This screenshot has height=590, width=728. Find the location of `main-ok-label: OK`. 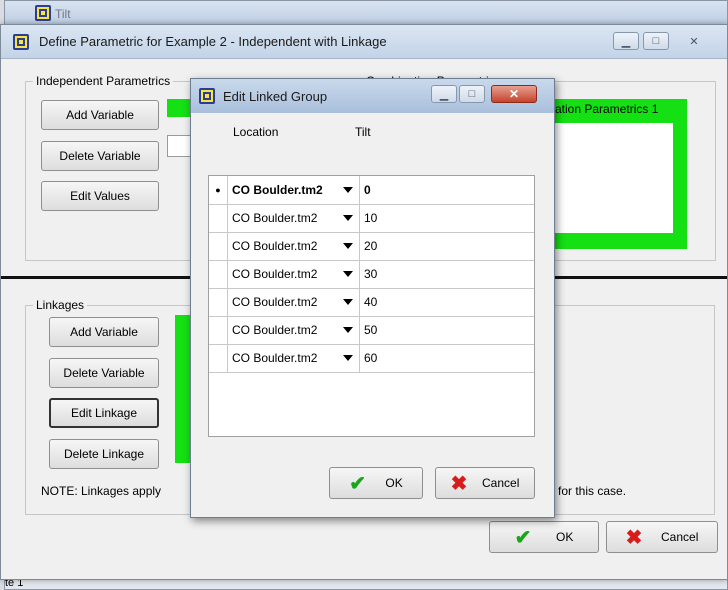

main-ok-label: OK is located at coordinates (565, 537).